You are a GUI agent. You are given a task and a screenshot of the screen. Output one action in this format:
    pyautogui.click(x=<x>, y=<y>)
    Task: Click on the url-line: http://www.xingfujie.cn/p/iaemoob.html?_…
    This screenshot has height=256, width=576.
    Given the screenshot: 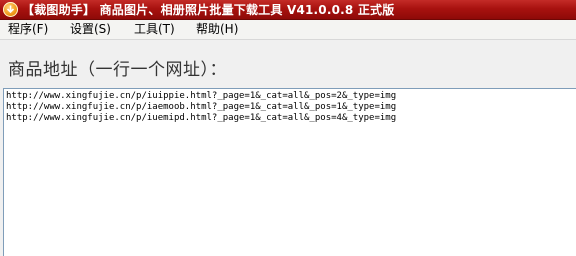 What is the action you would take?
    pyautogui.click(x=201, y=107)
    